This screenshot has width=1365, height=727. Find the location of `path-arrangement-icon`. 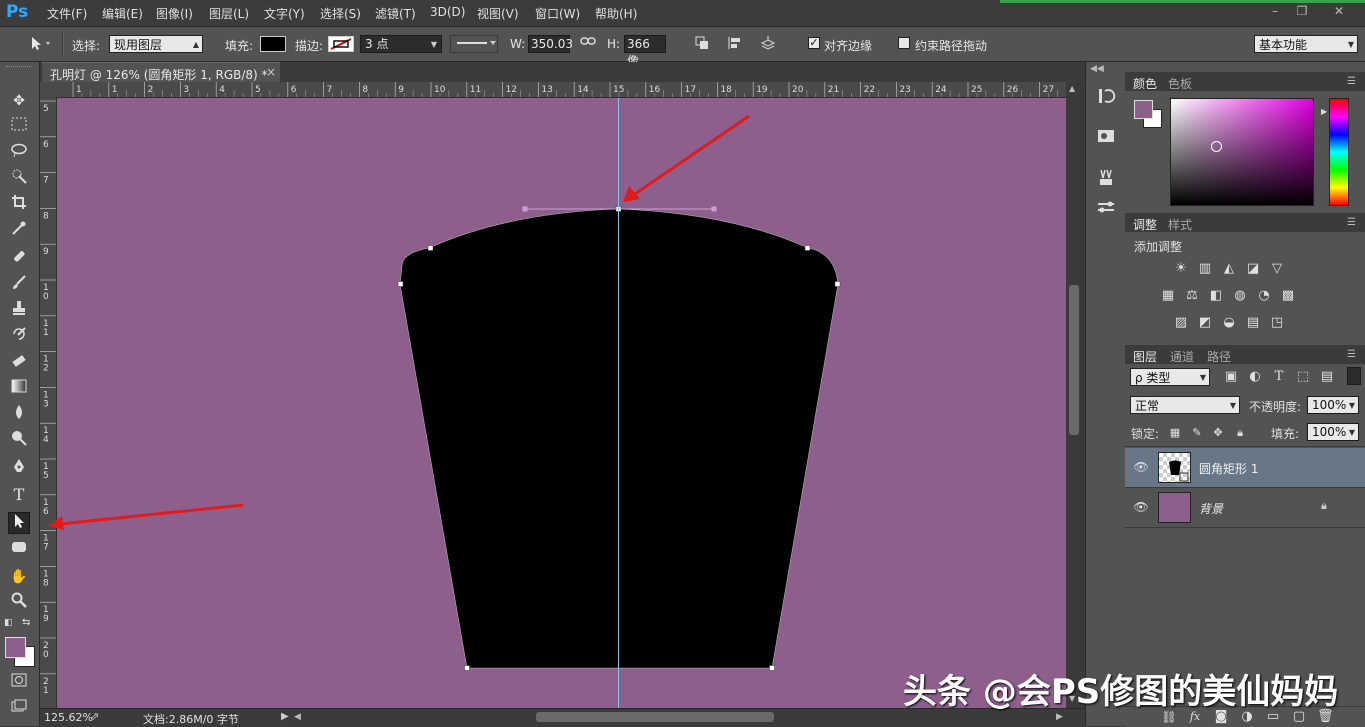

path-arrangement-icon is located at coordinates (768, 44).